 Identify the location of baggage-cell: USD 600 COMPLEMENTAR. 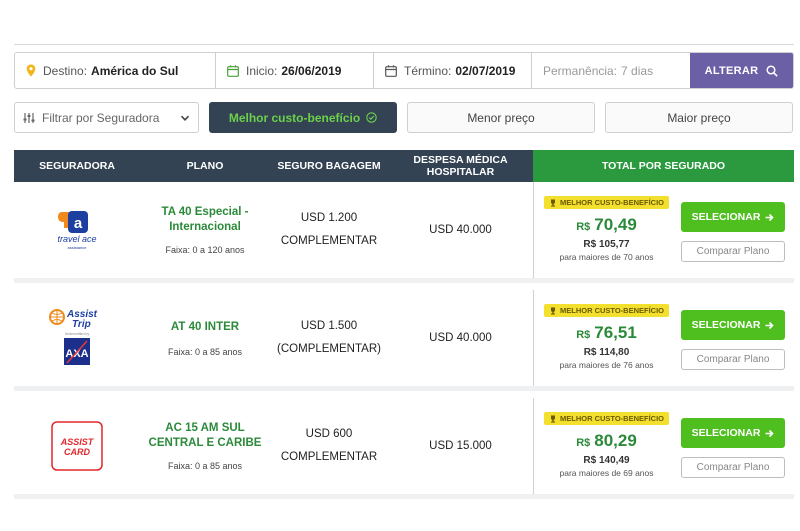
(329, 446).